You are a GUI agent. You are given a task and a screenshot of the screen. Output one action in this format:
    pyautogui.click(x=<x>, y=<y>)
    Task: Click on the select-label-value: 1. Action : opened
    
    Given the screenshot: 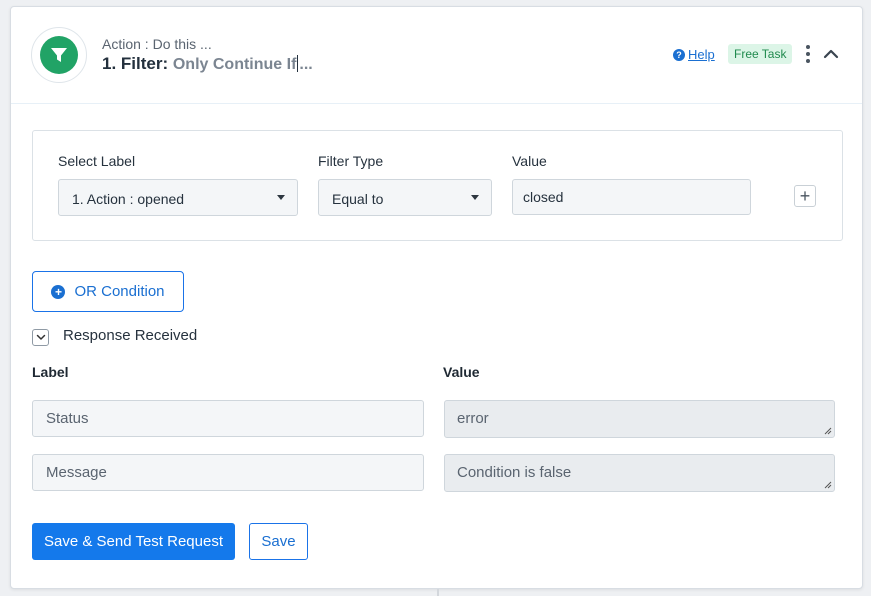 What is the action you would take?
    pyautogui.click(x=128, y=199)
    